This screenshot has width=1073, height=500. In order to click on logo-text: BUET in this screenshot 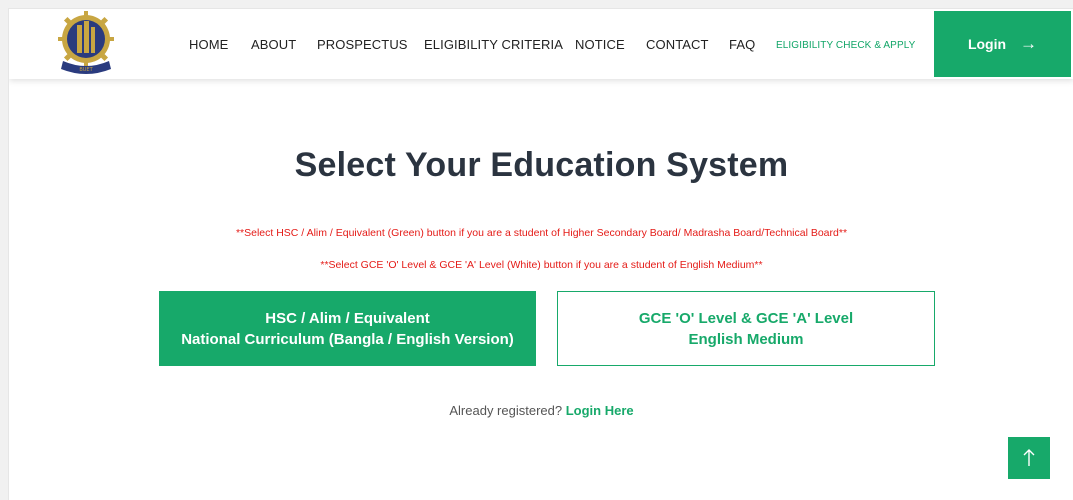, I will do `click(86, 70)`.